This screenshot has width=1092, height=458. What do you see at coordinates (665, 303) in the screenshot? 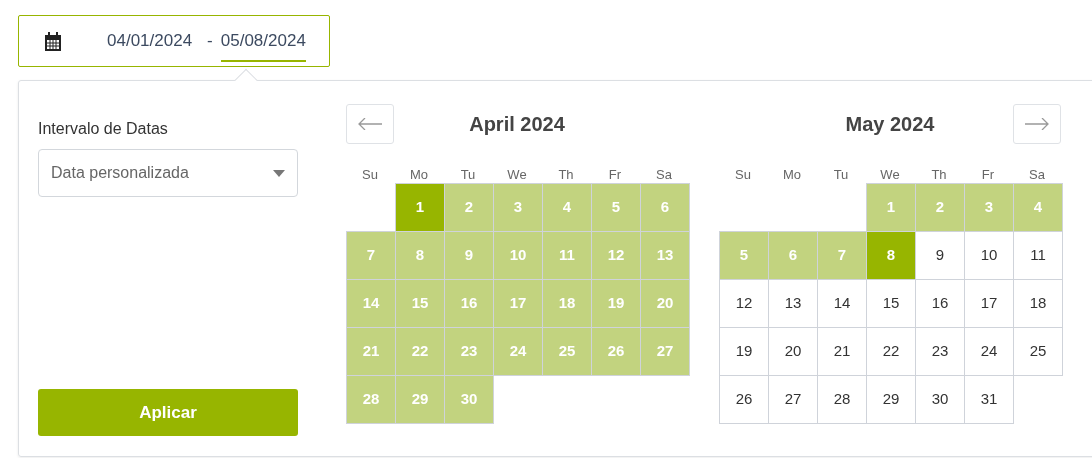
I see `day-cell: 20` at bounding box center [665, 303].